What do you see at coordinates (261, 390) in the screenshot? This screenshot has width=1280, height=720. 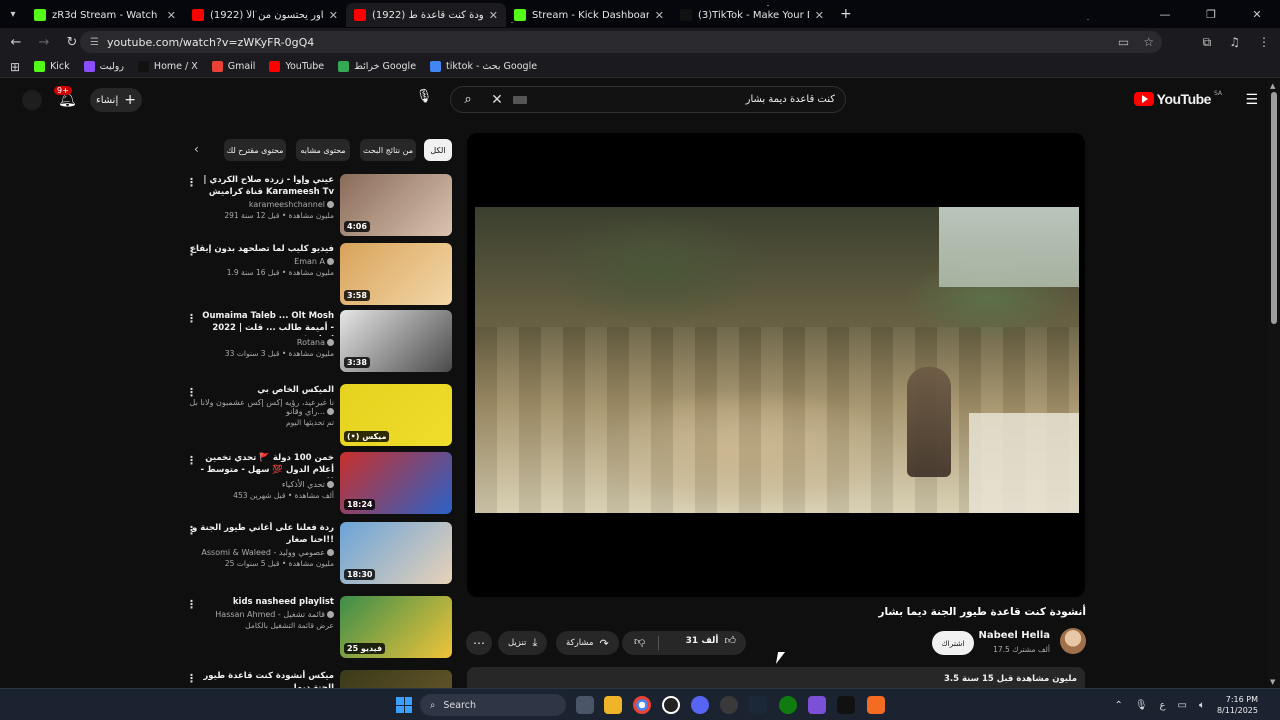 I see `video-item-title: الميكس الخاص بي` at bounding box center [261, 390].